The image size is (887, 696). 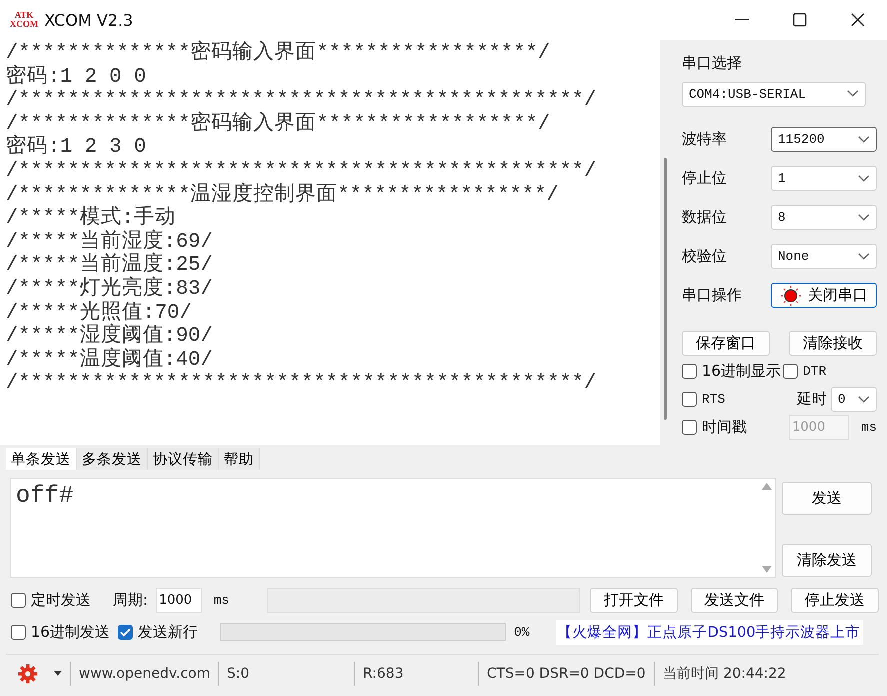 What do you see at coordinates (168, 632) in the screenshot?
I see `checkbox-label: 发送新行` at bounding box center [168, 632].